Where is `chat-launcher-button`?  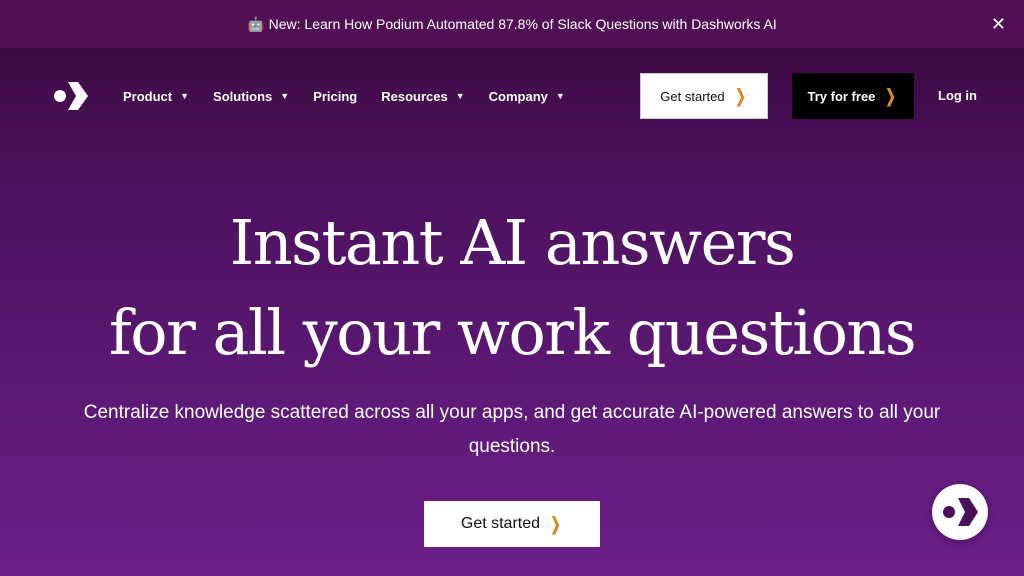 chat-launcher-button is located at coordinates (960, 512).